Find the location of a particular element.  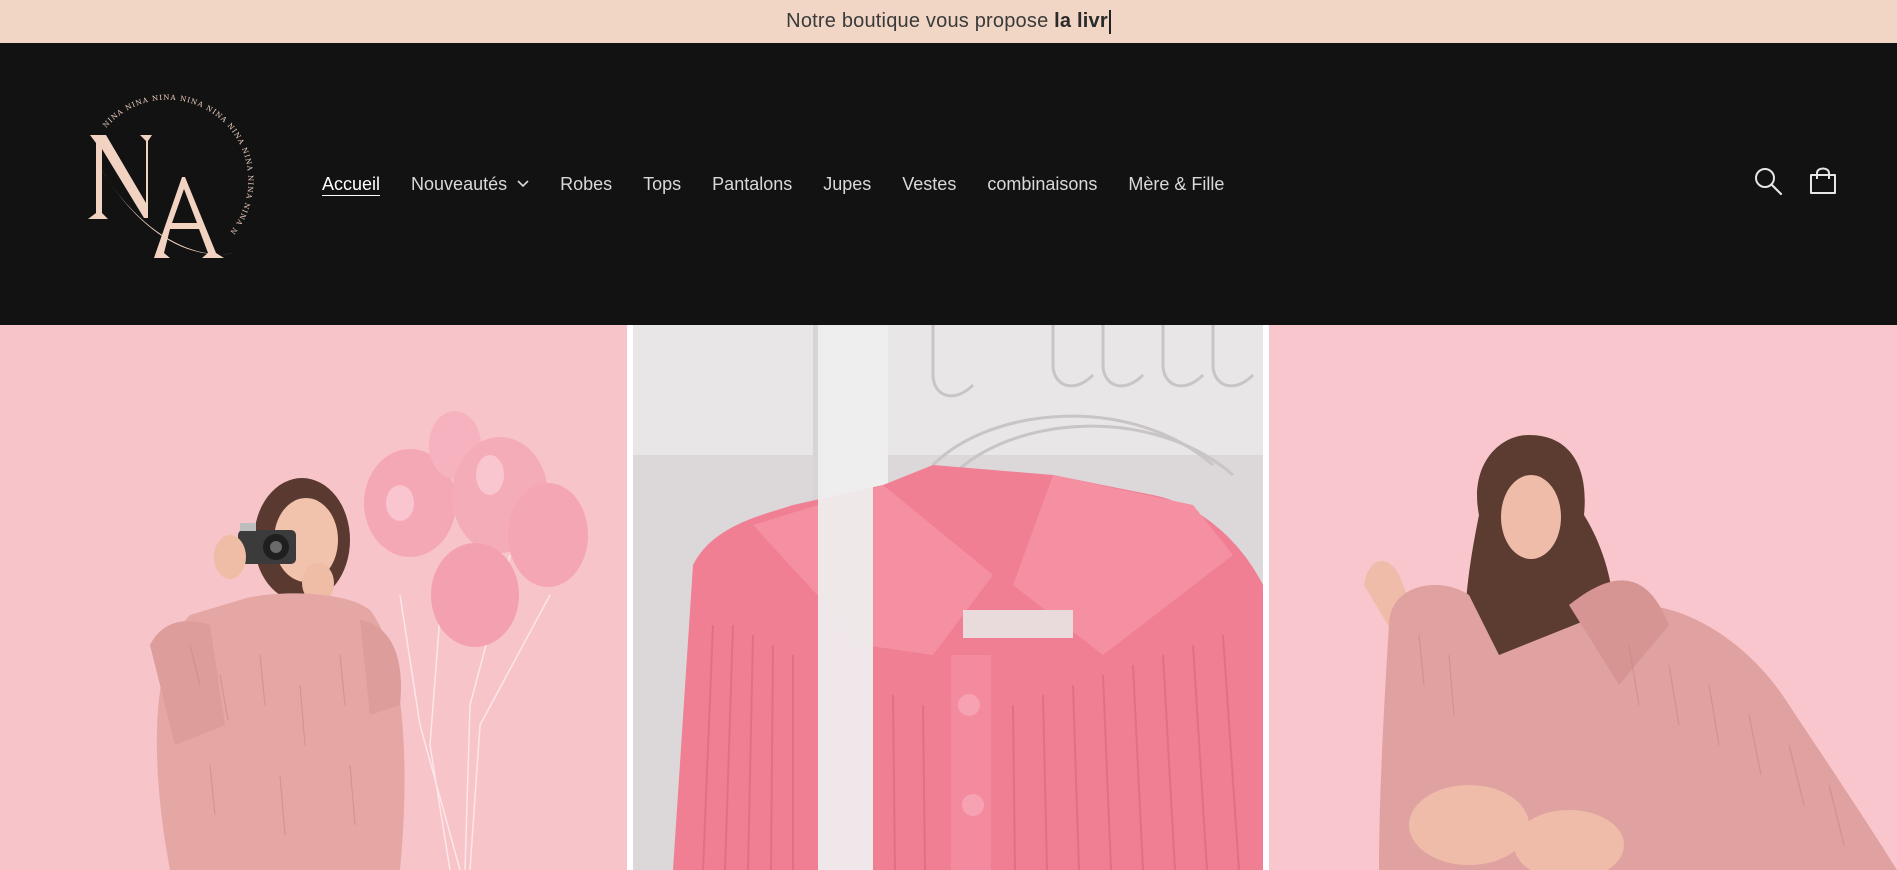

nav-label: combinaisons is located at coordinates (1042, 183).